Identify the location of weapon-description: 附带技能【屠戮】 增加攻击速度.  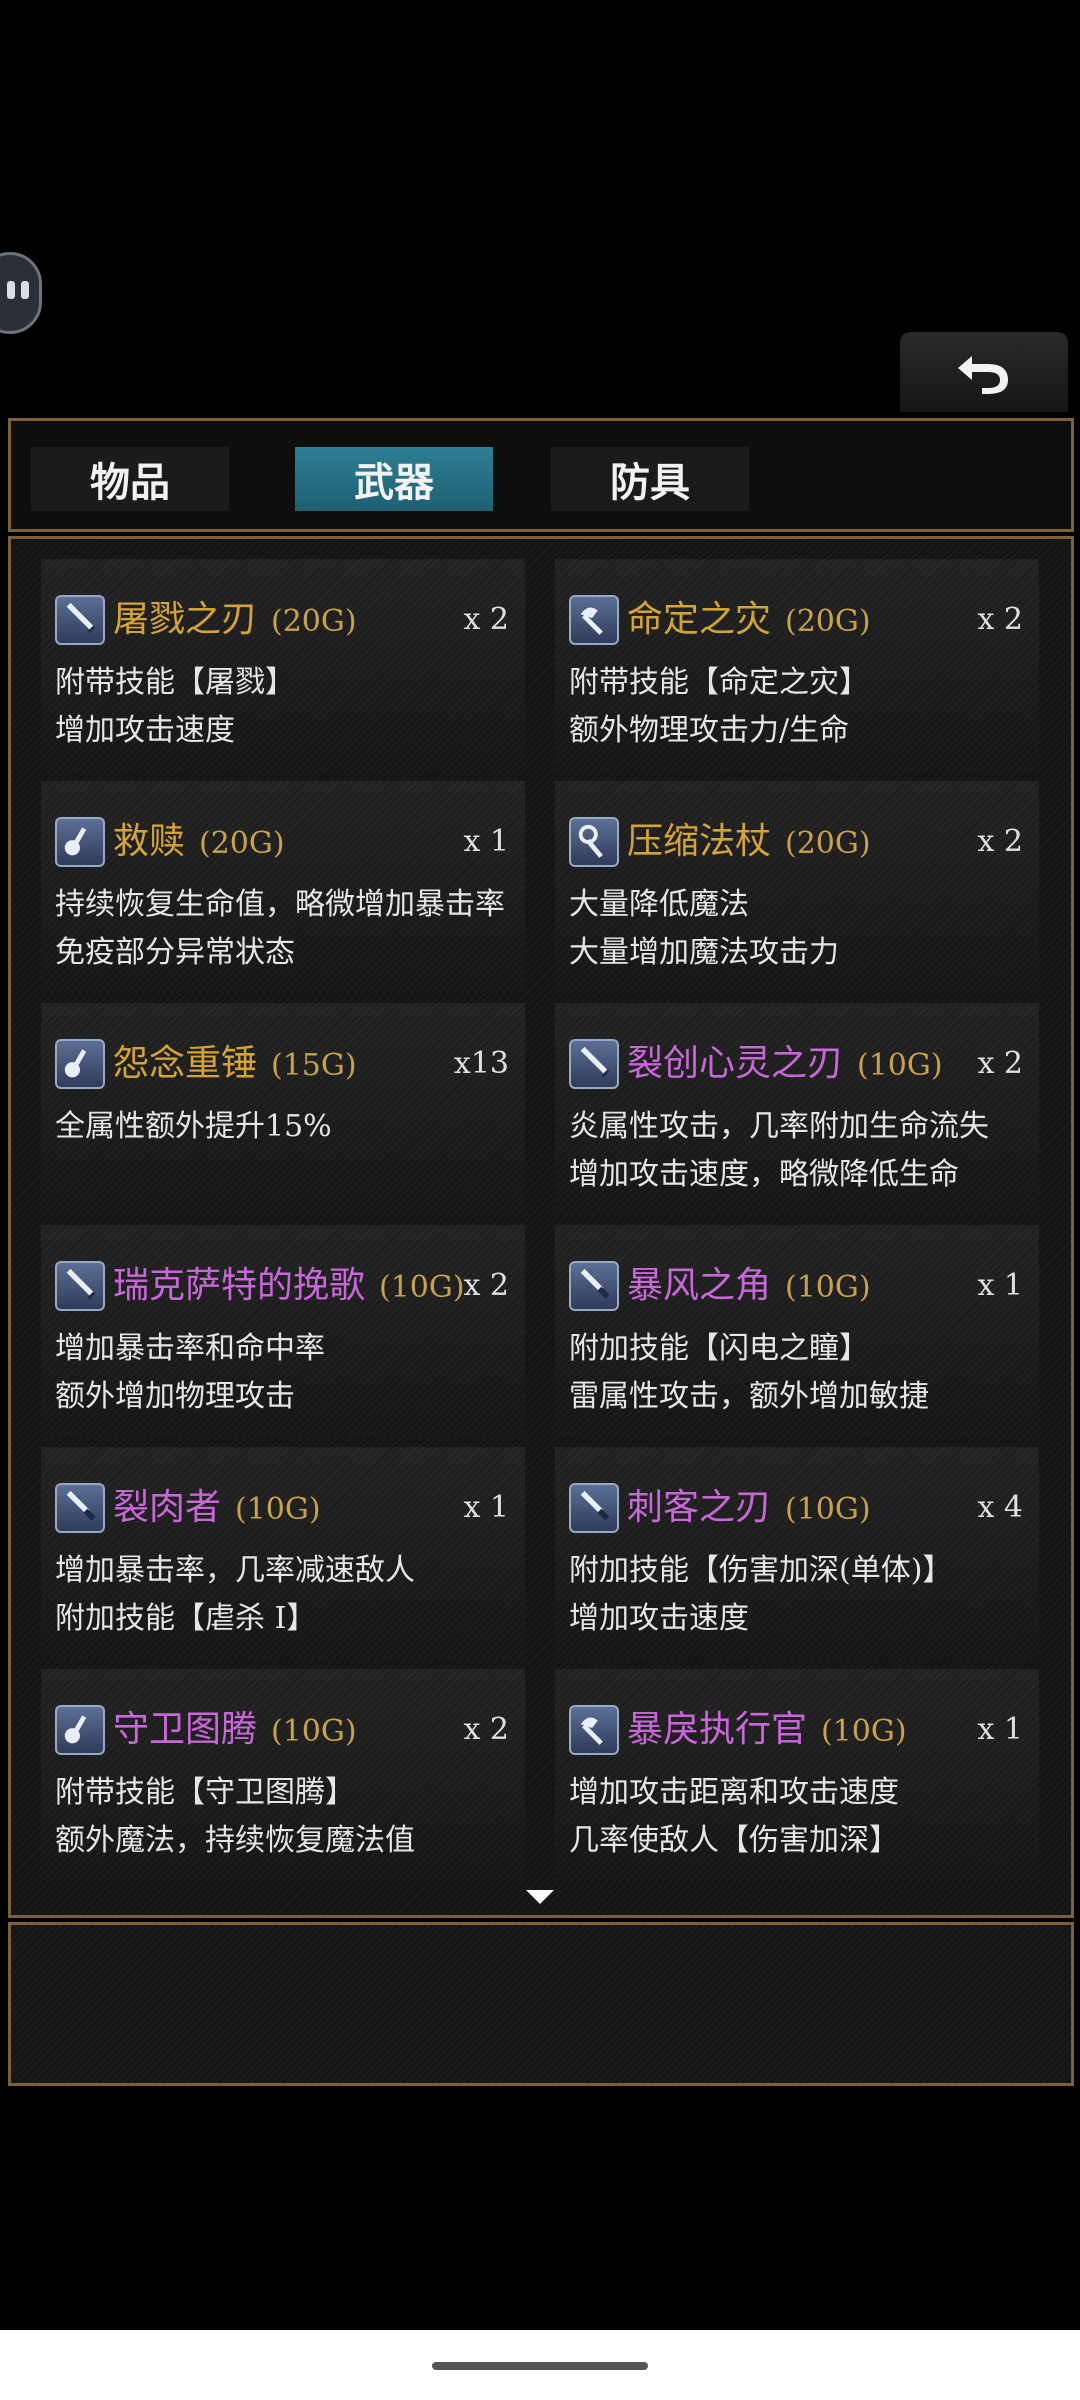
(175, 707).